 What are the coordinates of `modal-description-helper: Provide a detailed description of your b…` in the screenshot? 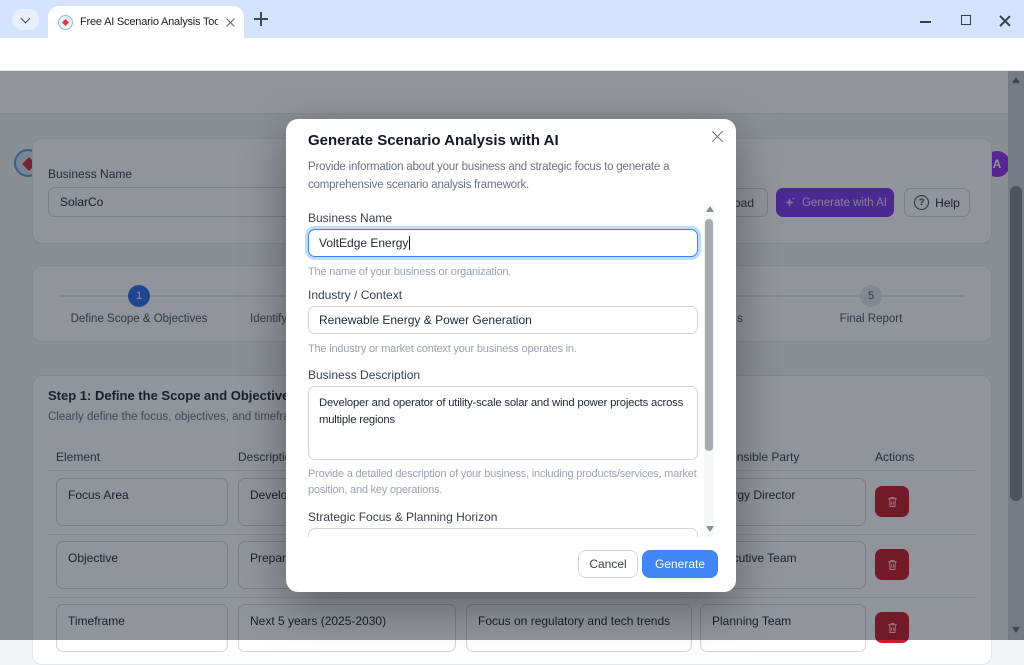 It's located at (502, 482).